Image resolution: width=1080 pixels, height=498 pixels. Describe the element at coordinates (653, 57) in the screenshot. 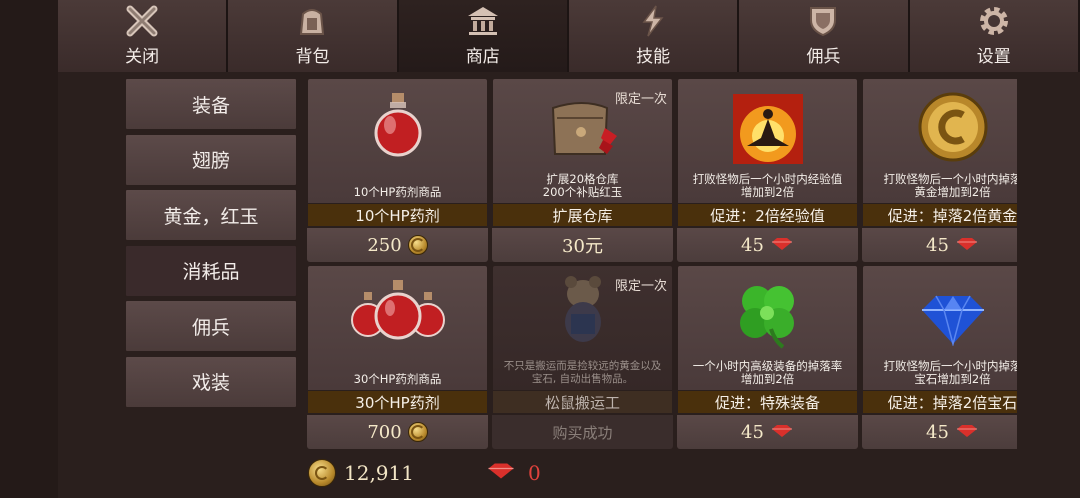

I see `tab-label: 技能` at that location.